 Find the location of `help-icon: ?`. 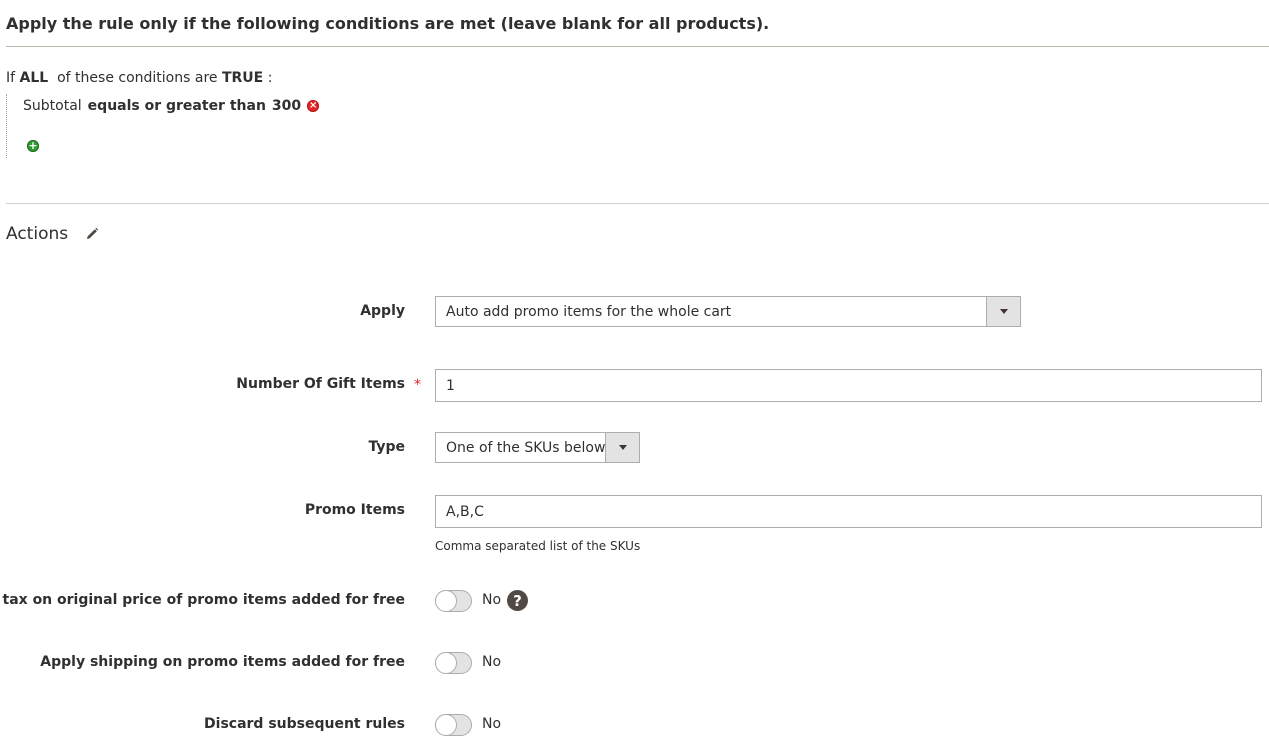

help-icon: ? is located at coordinates (517, 600).